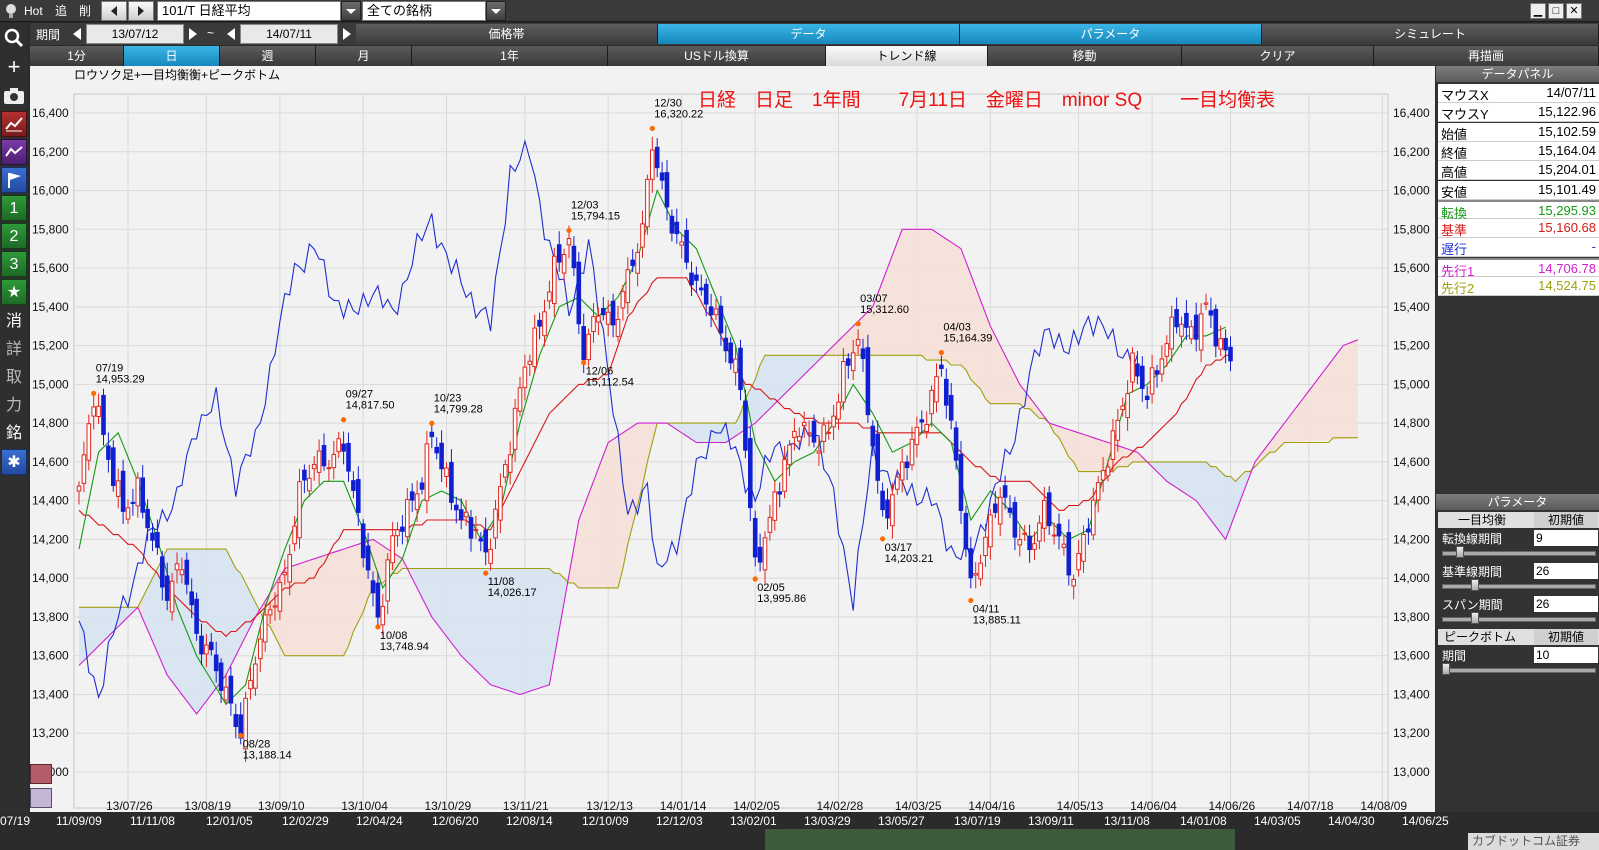 Image resolution: width=1599 pixels, height=850 pixels. Describe the element at coordinates (1566, 604) in the screenshot. I see `span-period-input: 26` at that location.